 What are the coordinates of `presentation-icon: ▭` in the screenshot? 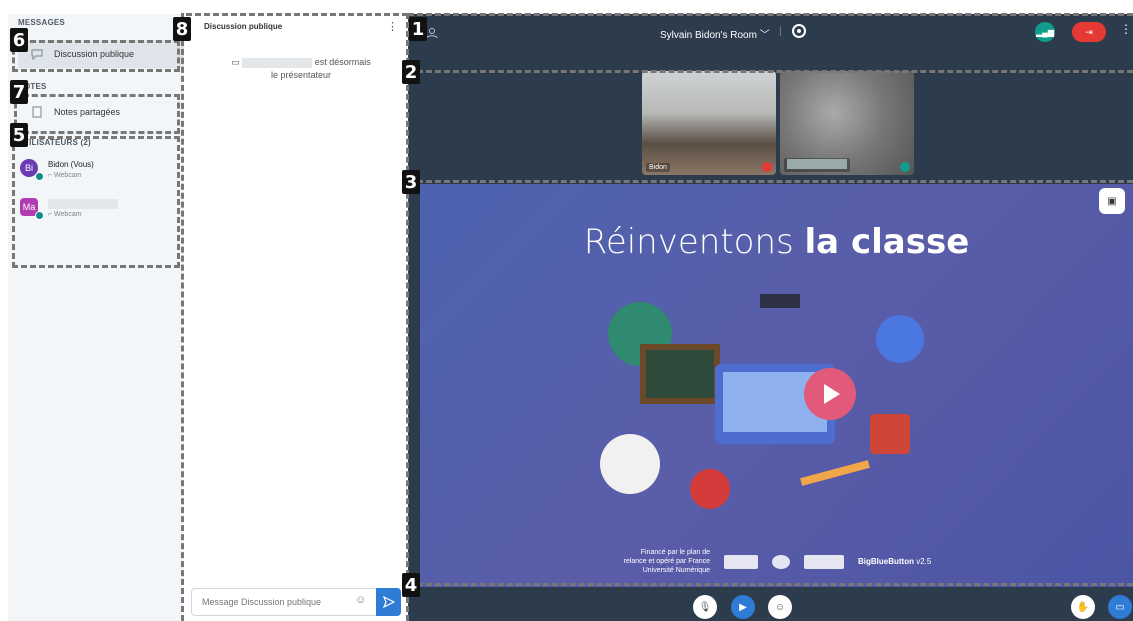 It's located at (1120, 607).